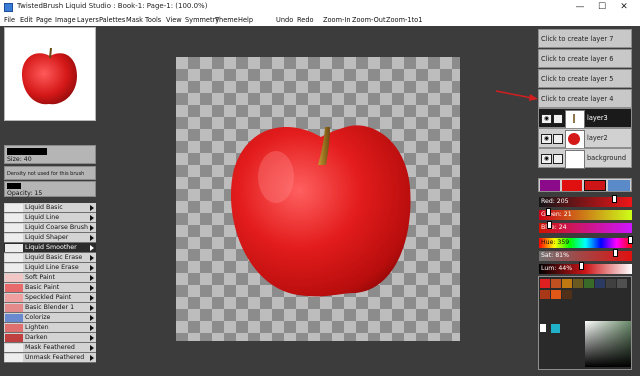 The height and width of the screenshot is (379, 640). Describe the element at coordinates (337, 20) in the screenshot. I see `zoom-in-button: Zoom-In` at that location.